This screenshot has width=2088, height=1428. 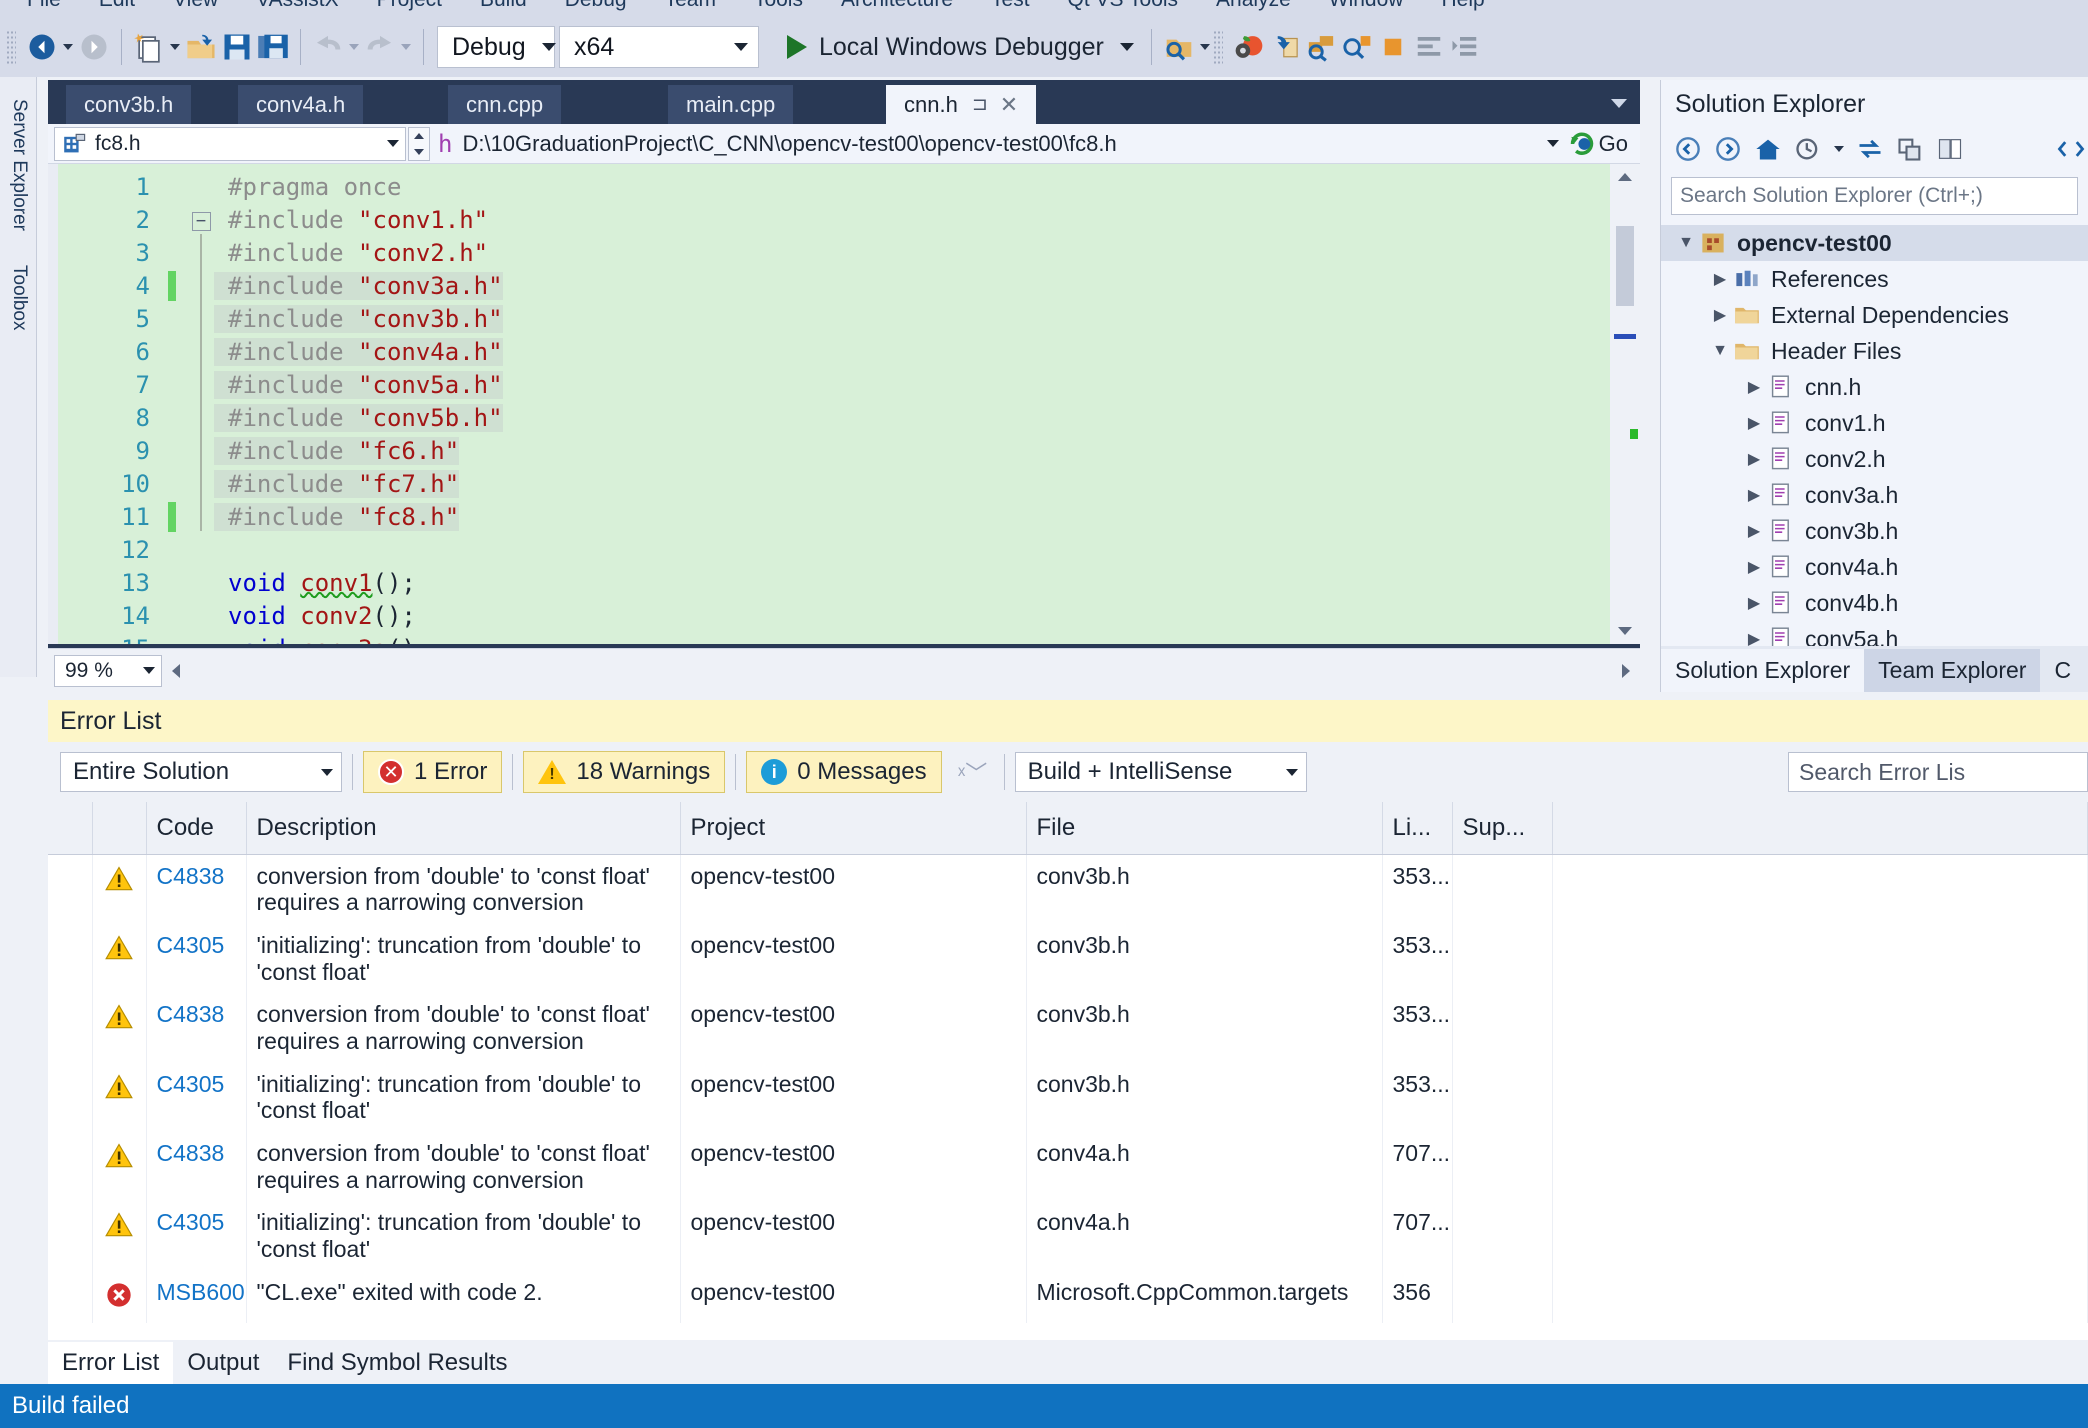 I want to click on navigate-back-icon, so click(x=42, y=47).